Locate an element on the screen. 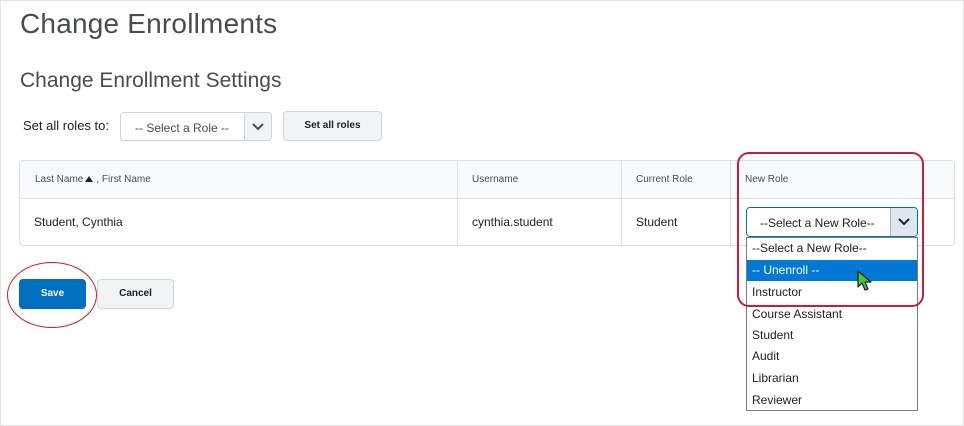  mouse-cursor-icon is located at coordinates (864, 280).